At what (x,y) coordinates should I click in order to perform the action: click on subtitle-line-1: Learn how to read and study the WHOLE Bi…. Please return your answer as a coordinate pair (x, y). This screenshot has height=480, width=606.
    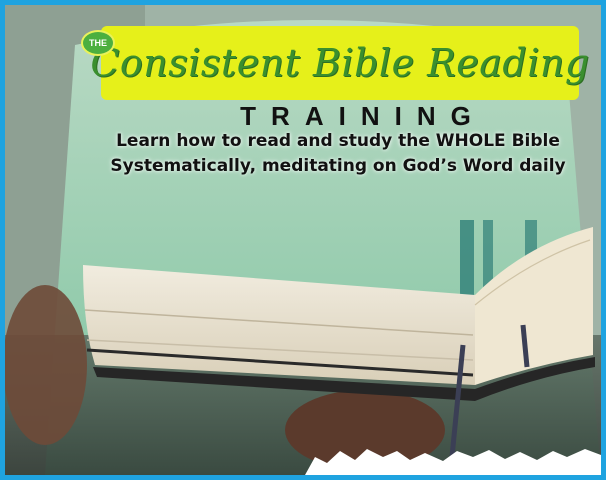
    Looking at the image, I should click on (338, 141).